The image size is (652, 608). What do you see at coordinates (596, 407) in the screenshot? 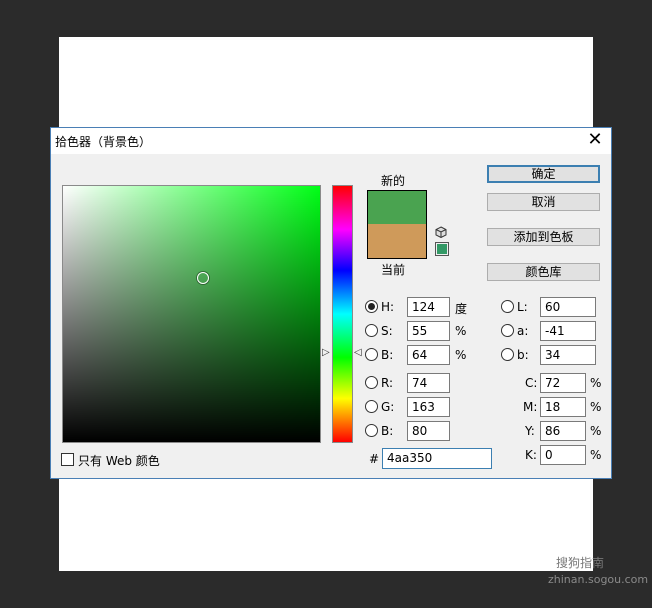
I see `magenta-unit: %` at bounding box center [596, 407].